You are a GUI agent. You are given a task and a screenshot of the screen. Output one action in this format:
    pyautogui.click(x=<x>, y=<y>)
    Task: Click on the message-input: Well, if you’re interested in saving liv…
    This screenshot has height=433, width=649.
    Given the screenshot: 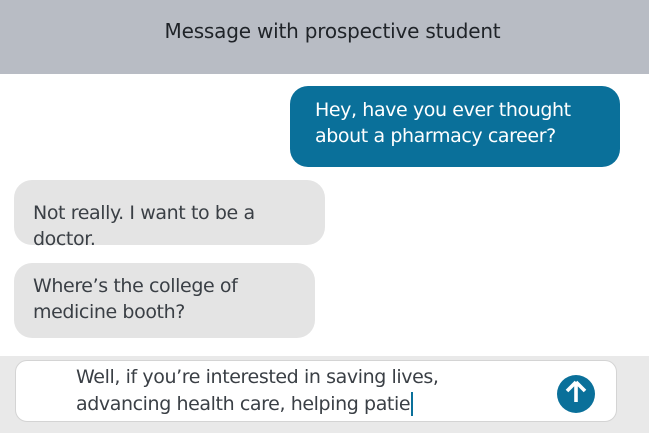 What is the action you would take?
    pyautogui.click(x=316, y=391)
    